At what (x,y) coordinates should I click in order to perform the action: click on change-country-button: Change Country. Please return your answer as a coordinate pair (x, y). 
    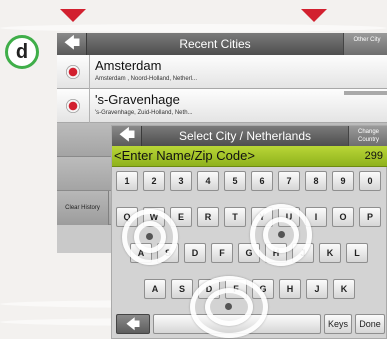
    Looking at the image, I should click on (367, 136).